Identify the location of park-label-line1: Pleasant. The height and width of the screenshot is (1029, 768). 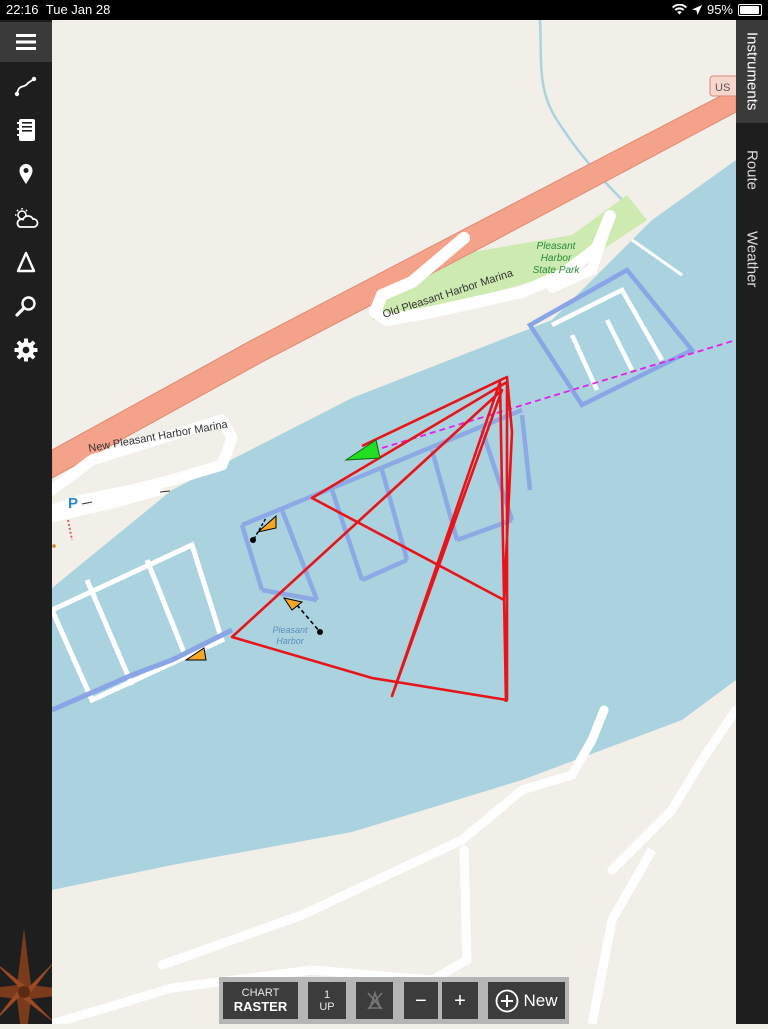
(557, 246).